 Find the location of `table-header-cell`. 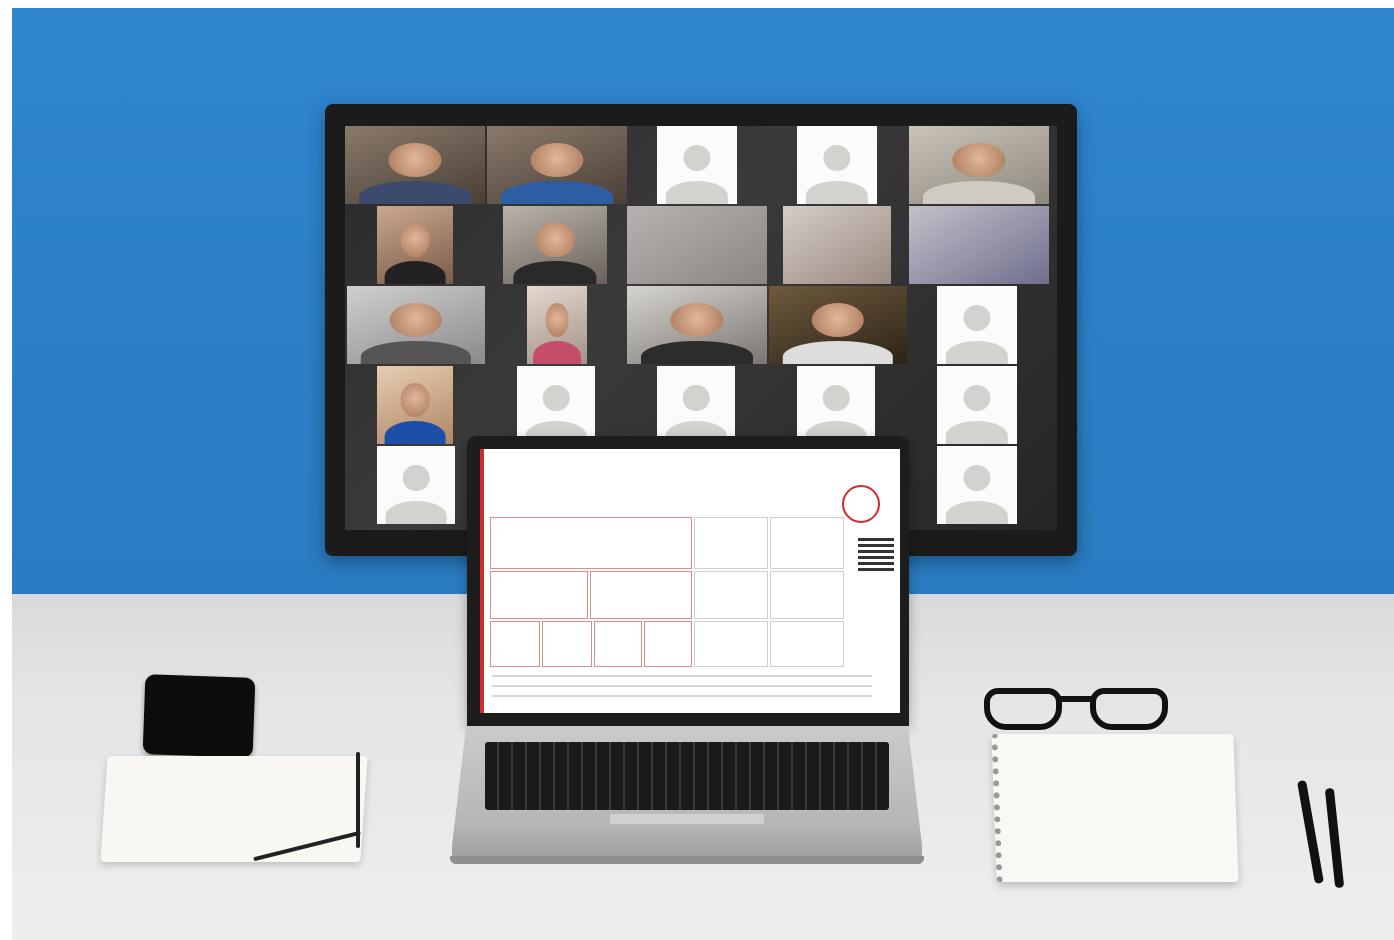

table-header-cell is located at coordinates (591, 543).